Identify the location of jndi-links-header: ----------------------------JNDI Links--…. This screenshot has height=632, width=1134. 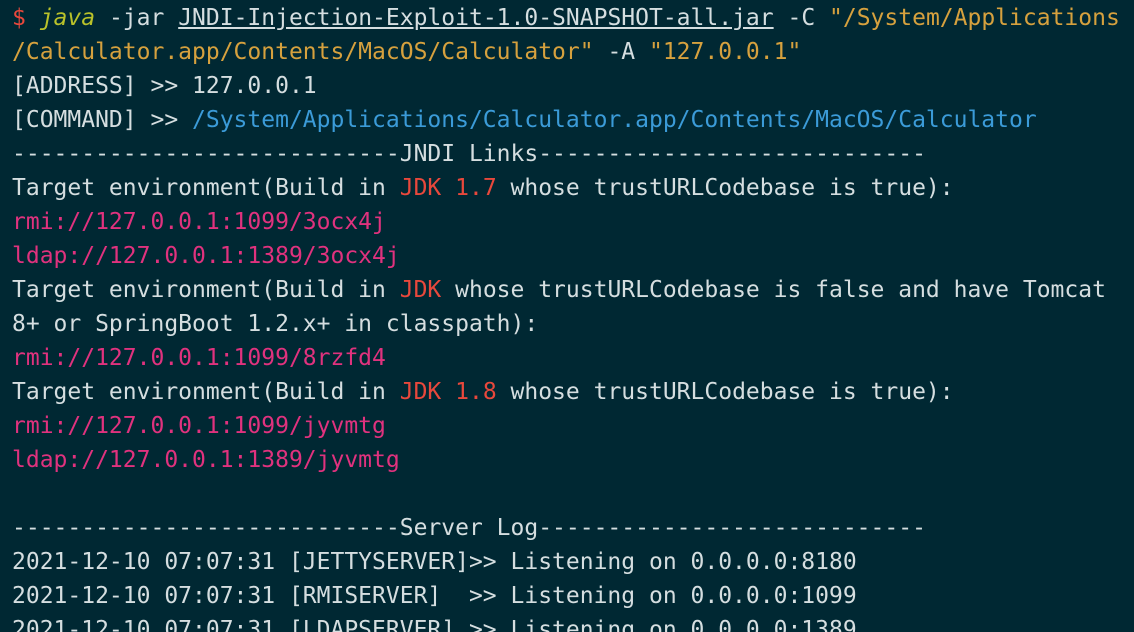
(469, 154).